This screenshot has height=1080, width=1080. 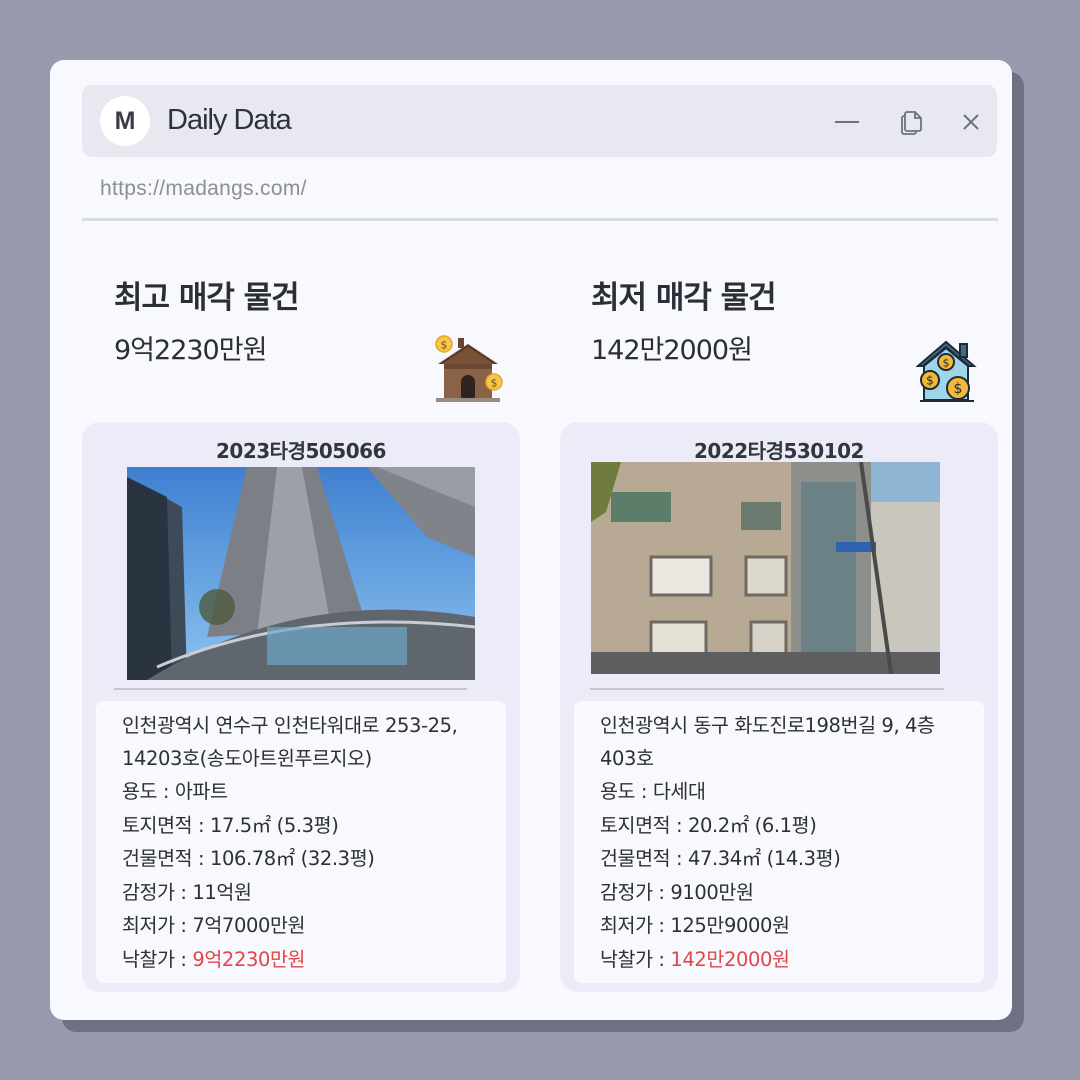 I want to click on apartment-photo, so click(x=301, y=573).